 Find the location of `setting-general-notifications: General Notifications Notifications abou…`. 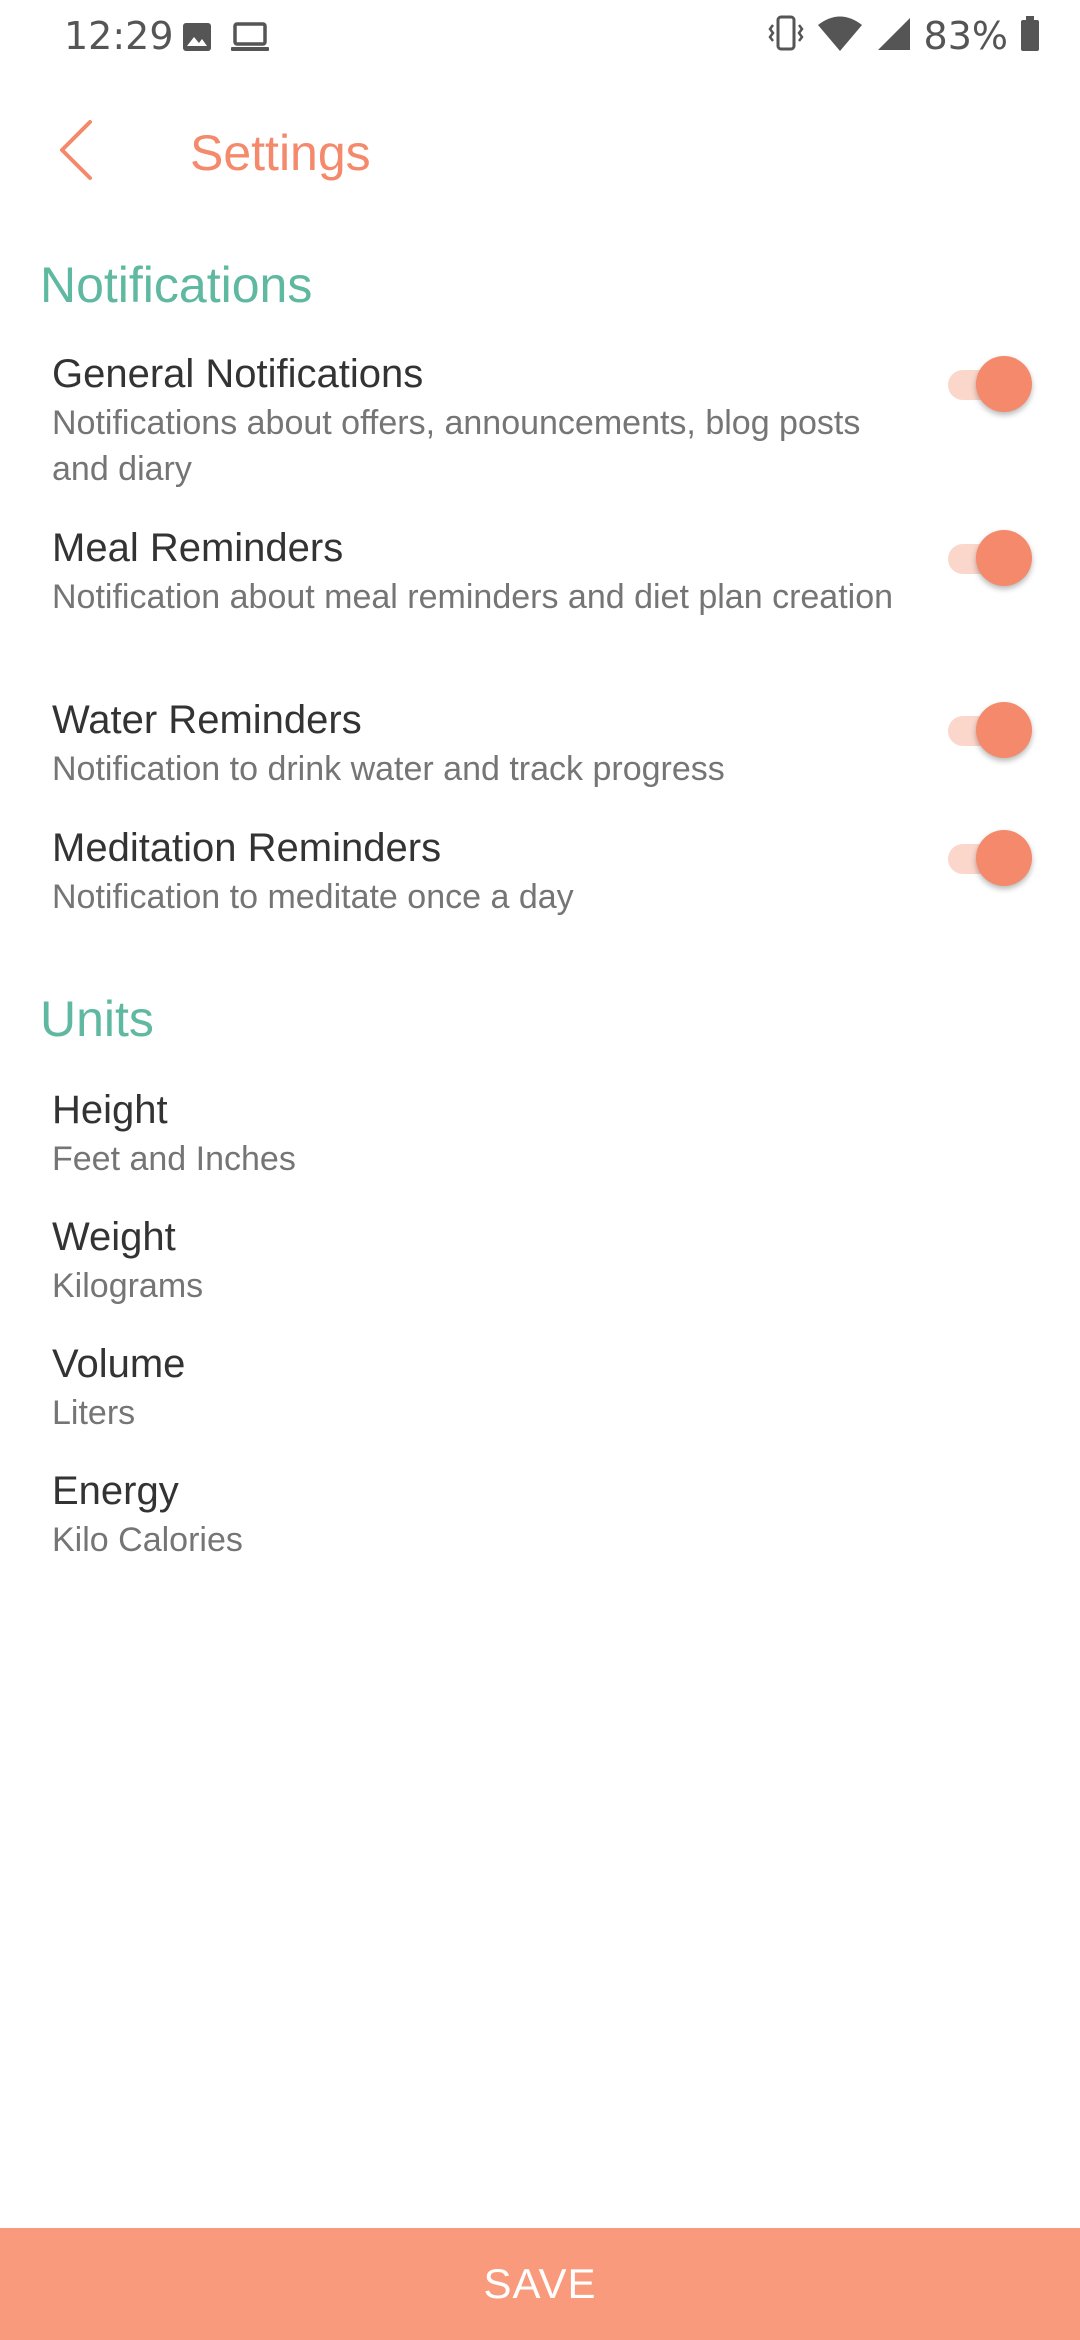

setting-general-notifications: General Notifications Notifications abou… is located at coordinates (542, 420).